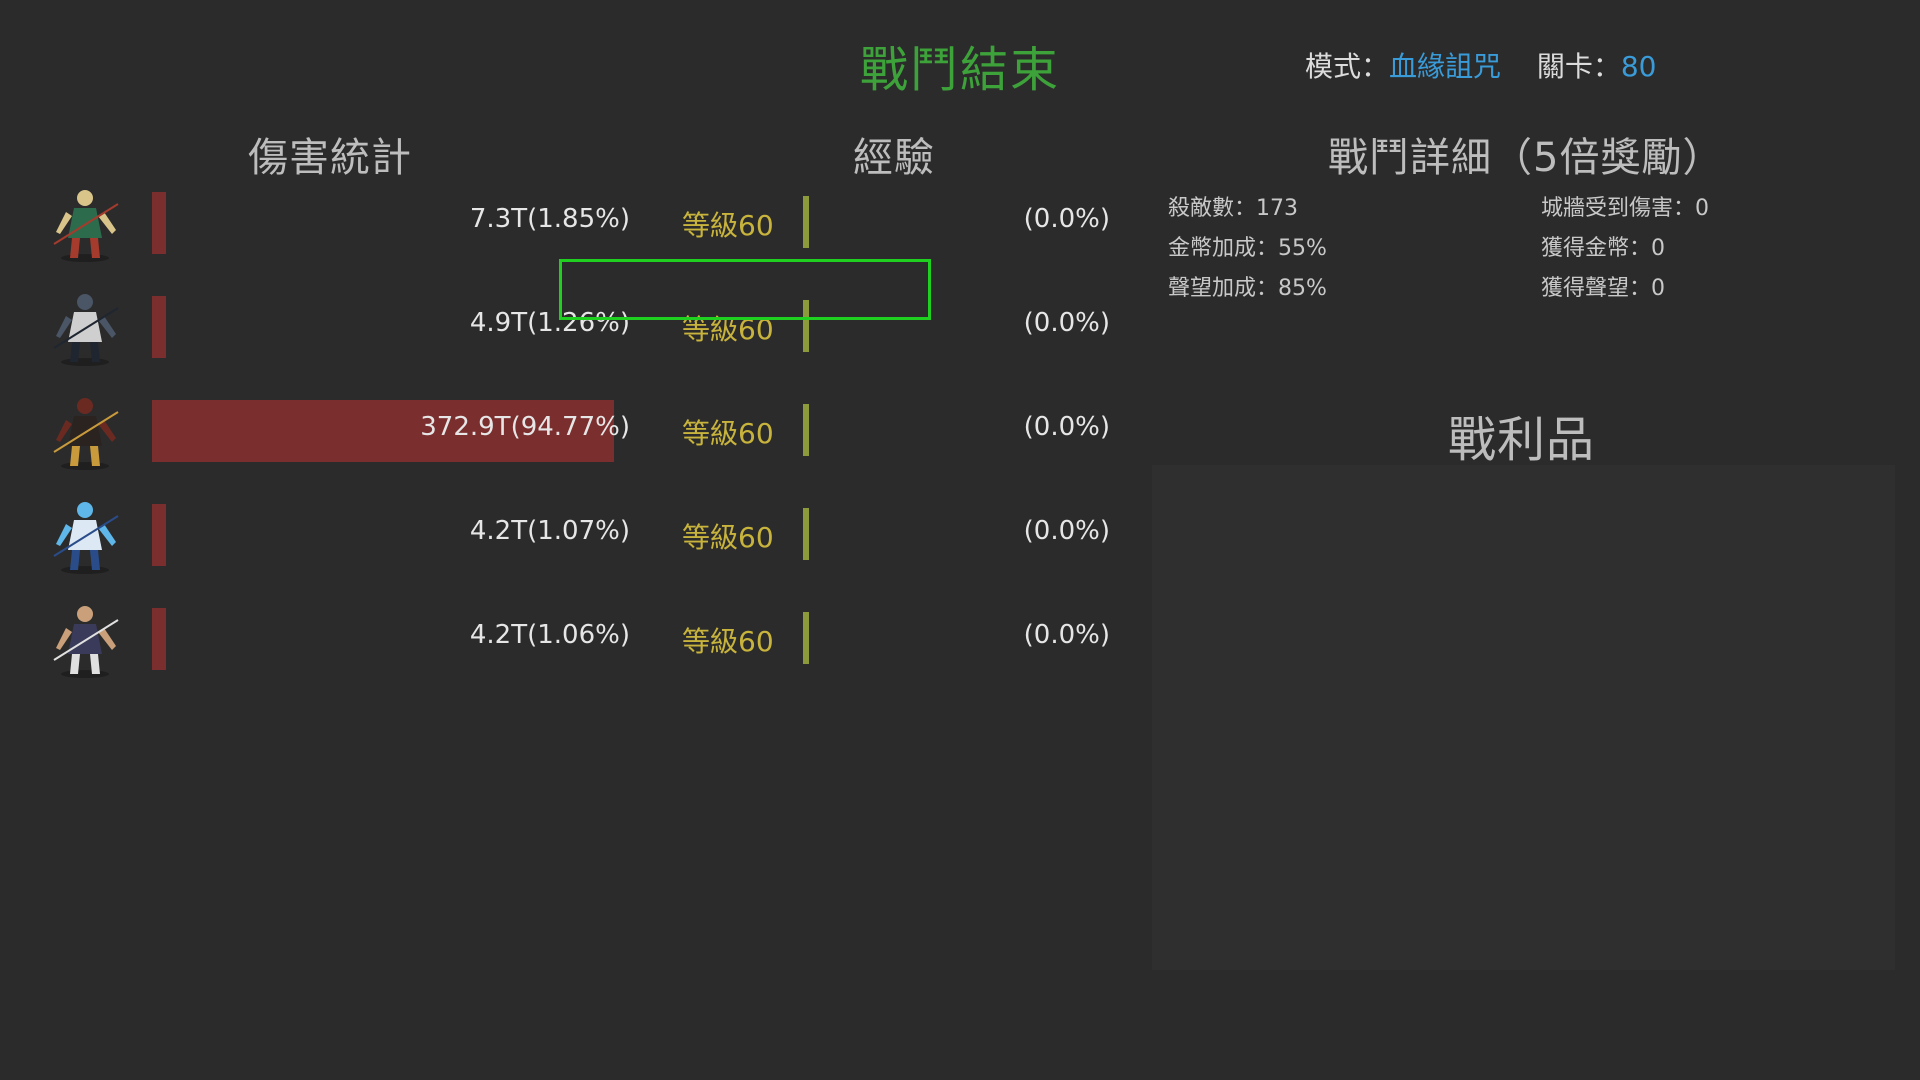 This screenshot has height=1080, width=1920. I want to click on archer-elf-icon, so click(85, 223).